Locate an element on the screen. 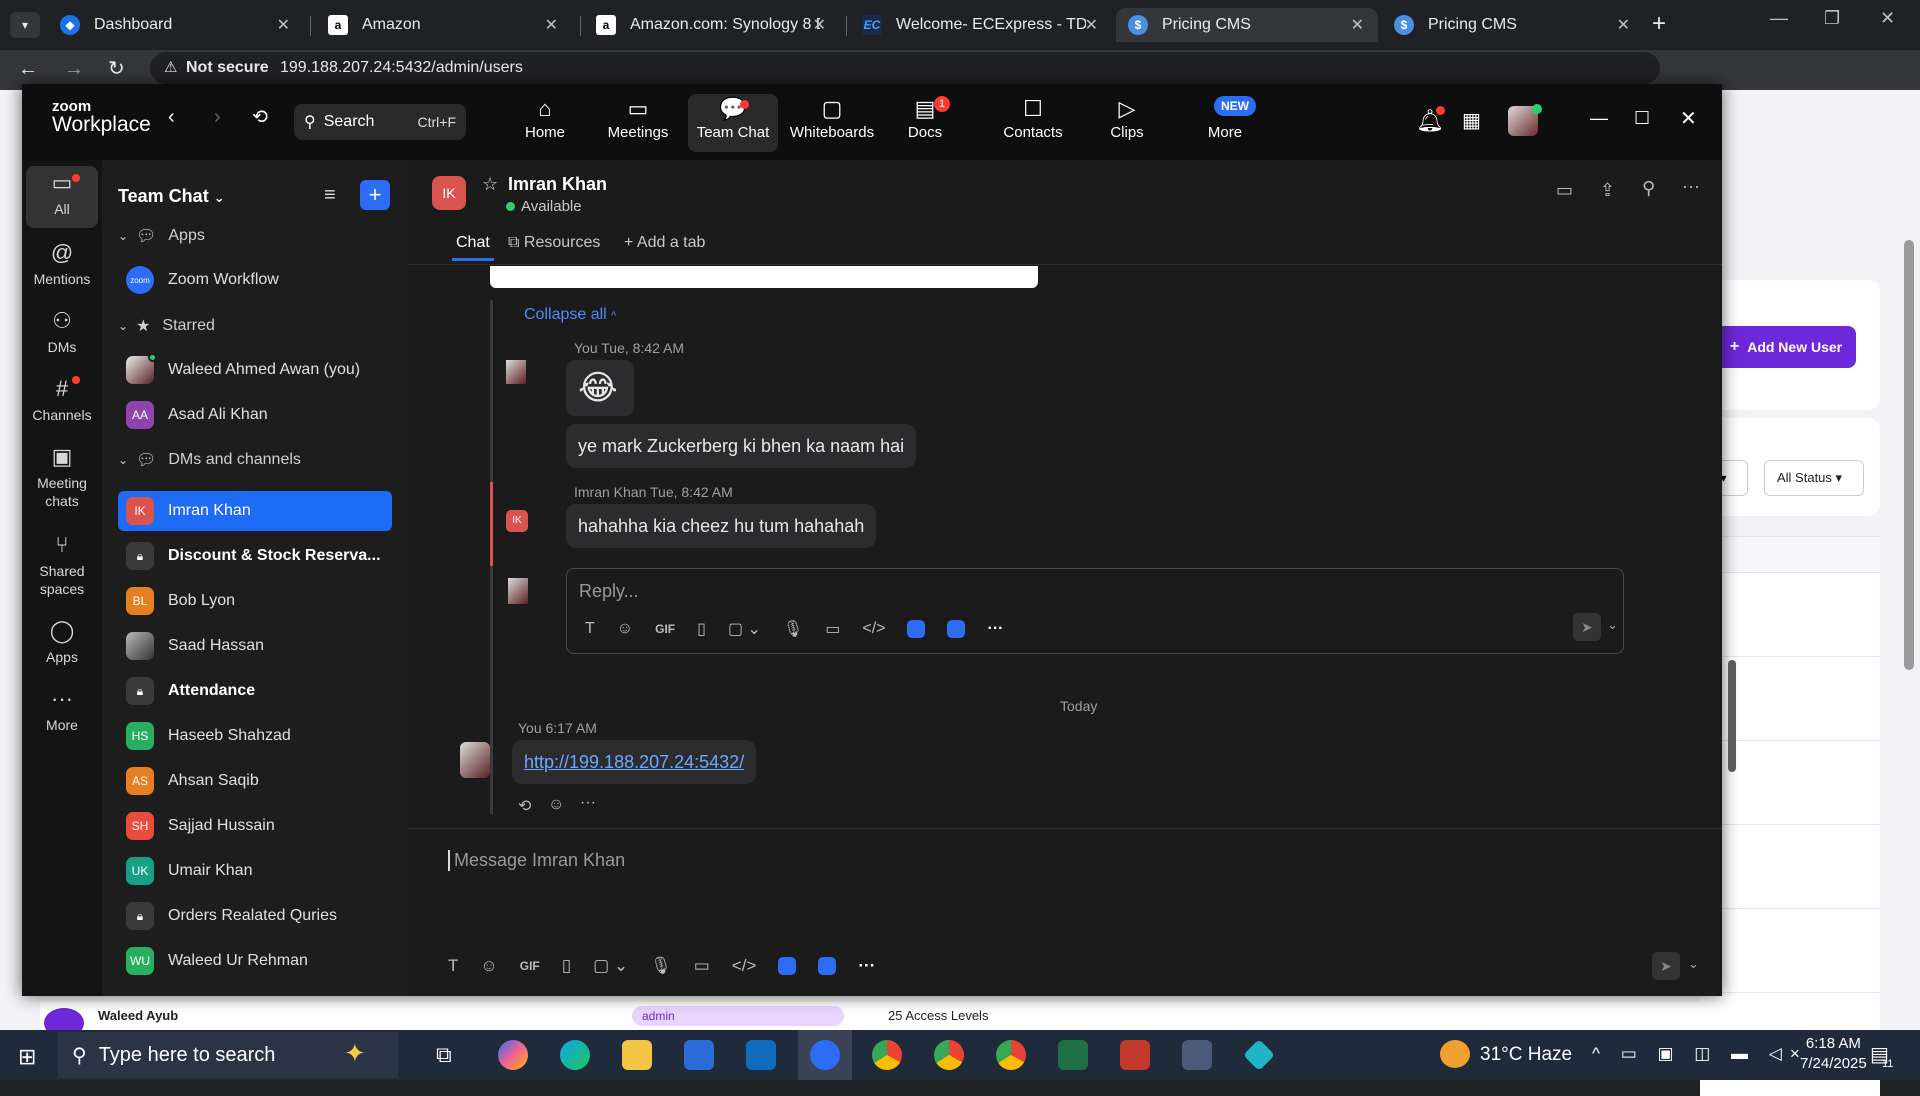 The height and width of the screenshot is (1096, 1920). rail-more: ··· More is located at coordinates (62, 708).